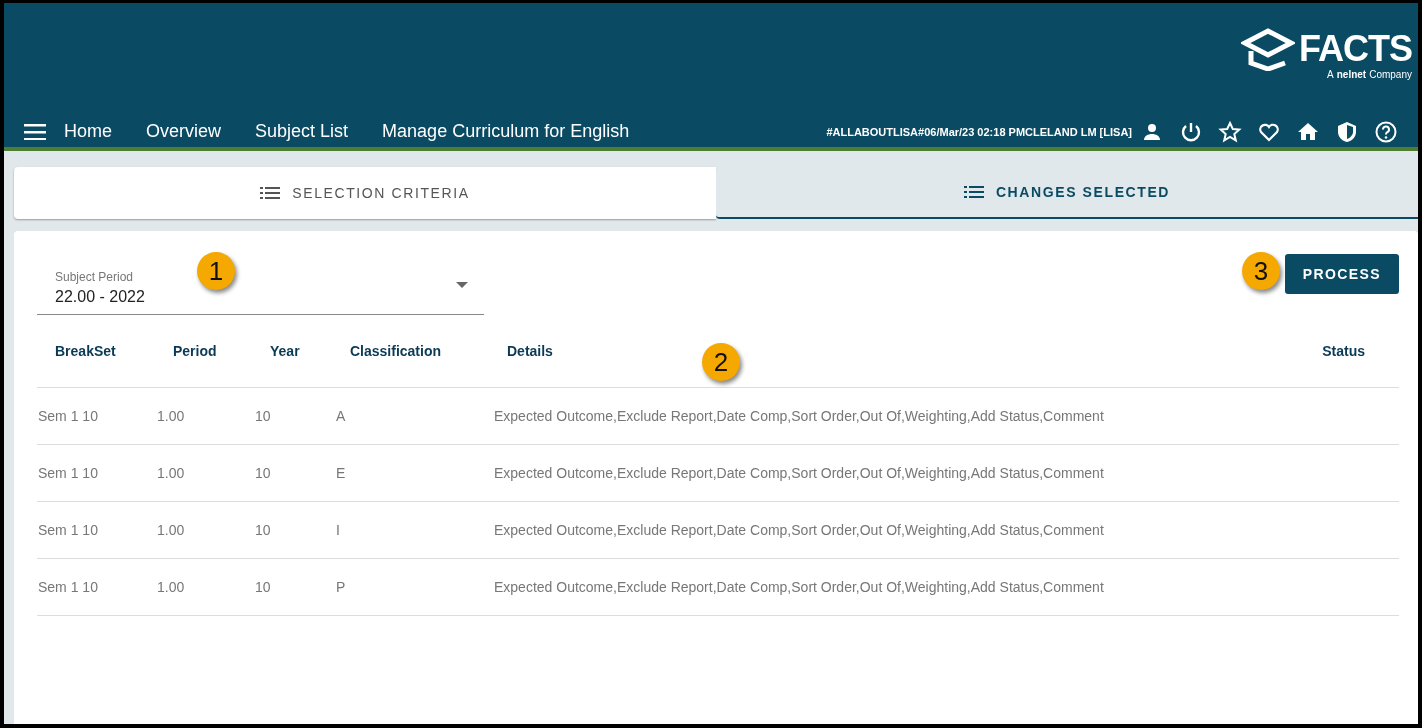  I want to click on caret-icon, so click(462, 285).